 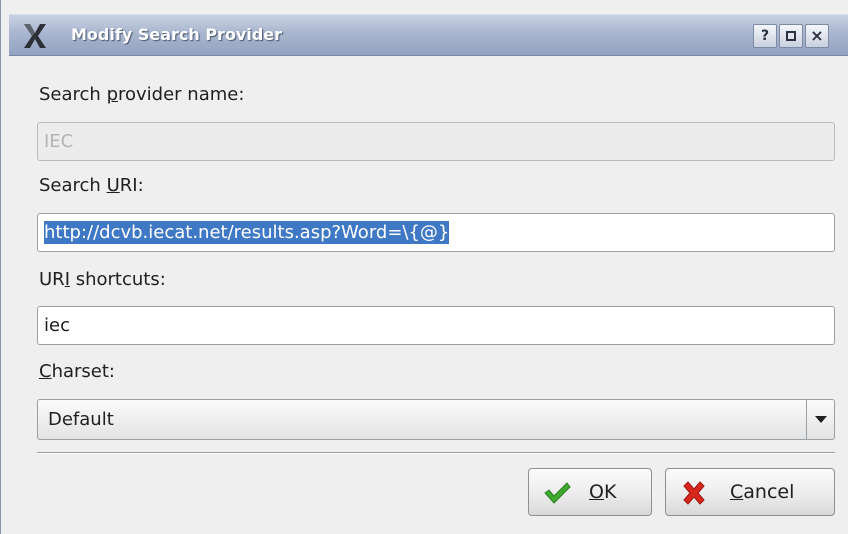 I want to click on x-icon, so click(x=694, y=493).